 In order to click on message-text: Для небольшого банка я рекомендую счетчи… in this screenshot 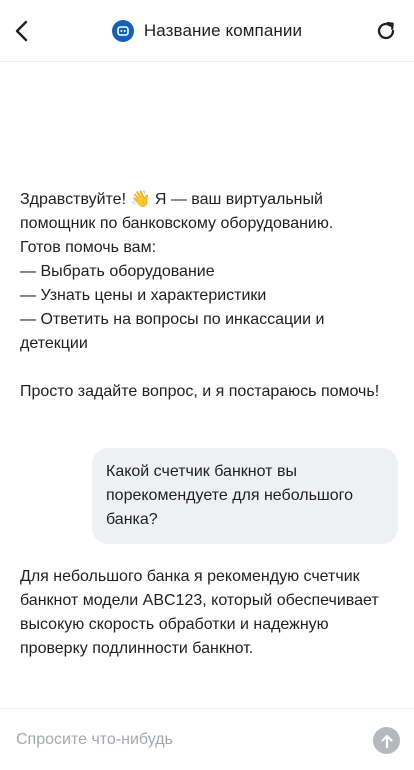, I will do `click(199, 612)`.